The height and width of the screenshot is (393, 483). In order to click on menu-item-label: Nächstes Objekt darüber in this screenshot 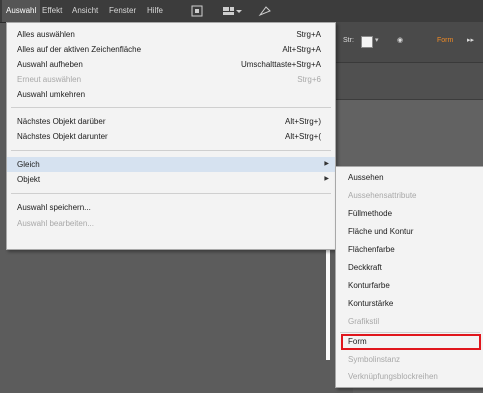, I will do `click(61, 121)`.